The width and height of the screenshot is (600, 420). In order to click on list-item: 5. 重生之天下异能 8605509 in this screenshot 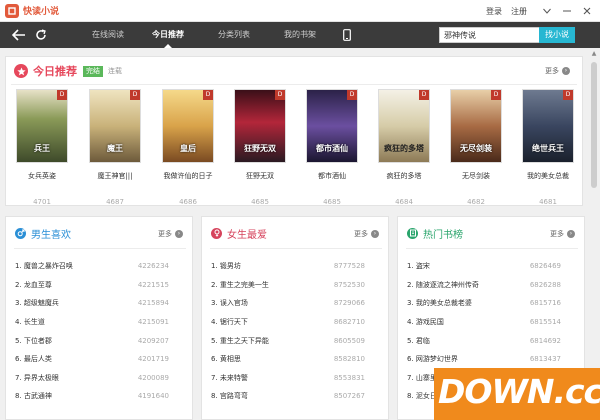, I will do `click(288, 340)`.